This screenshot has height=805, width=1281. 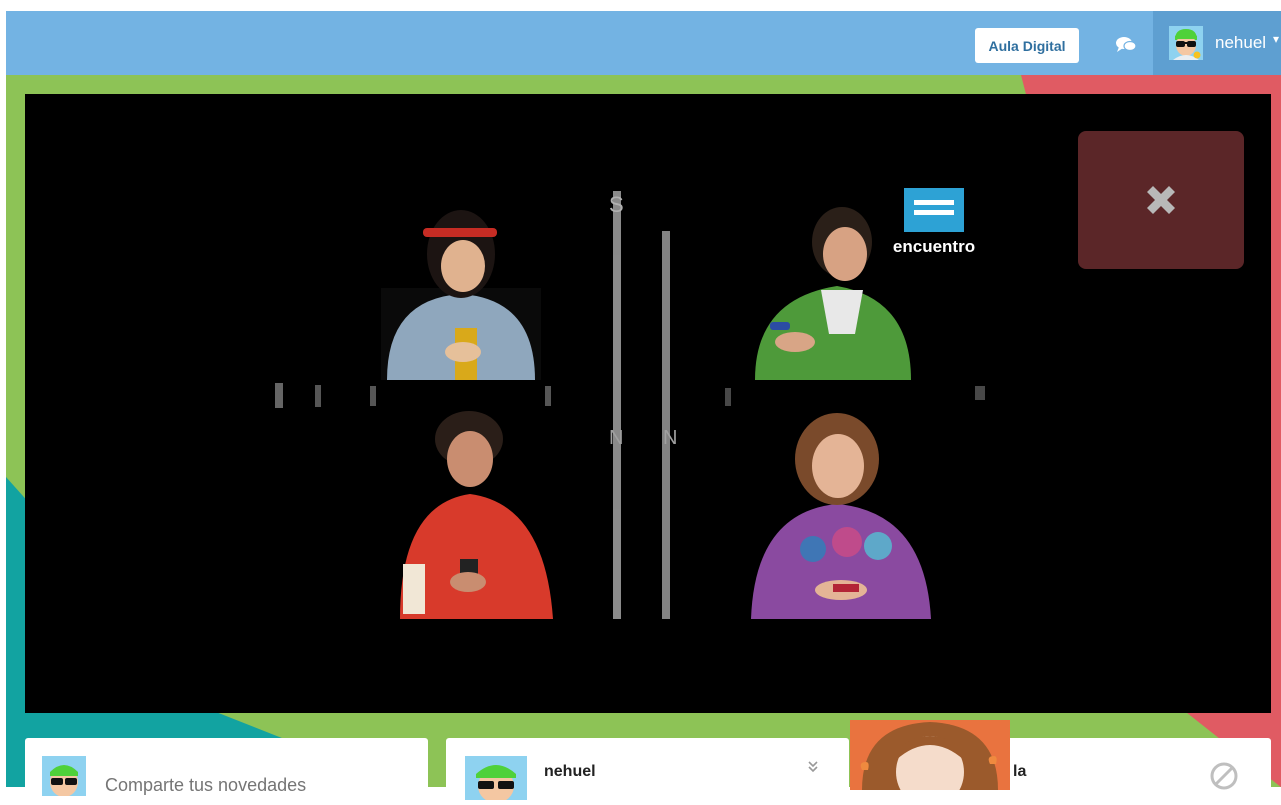 What do you see at coordinates (1060, 759) in the screenshot?
I see `post-card-2: la` at bounding box center [1060, 759].